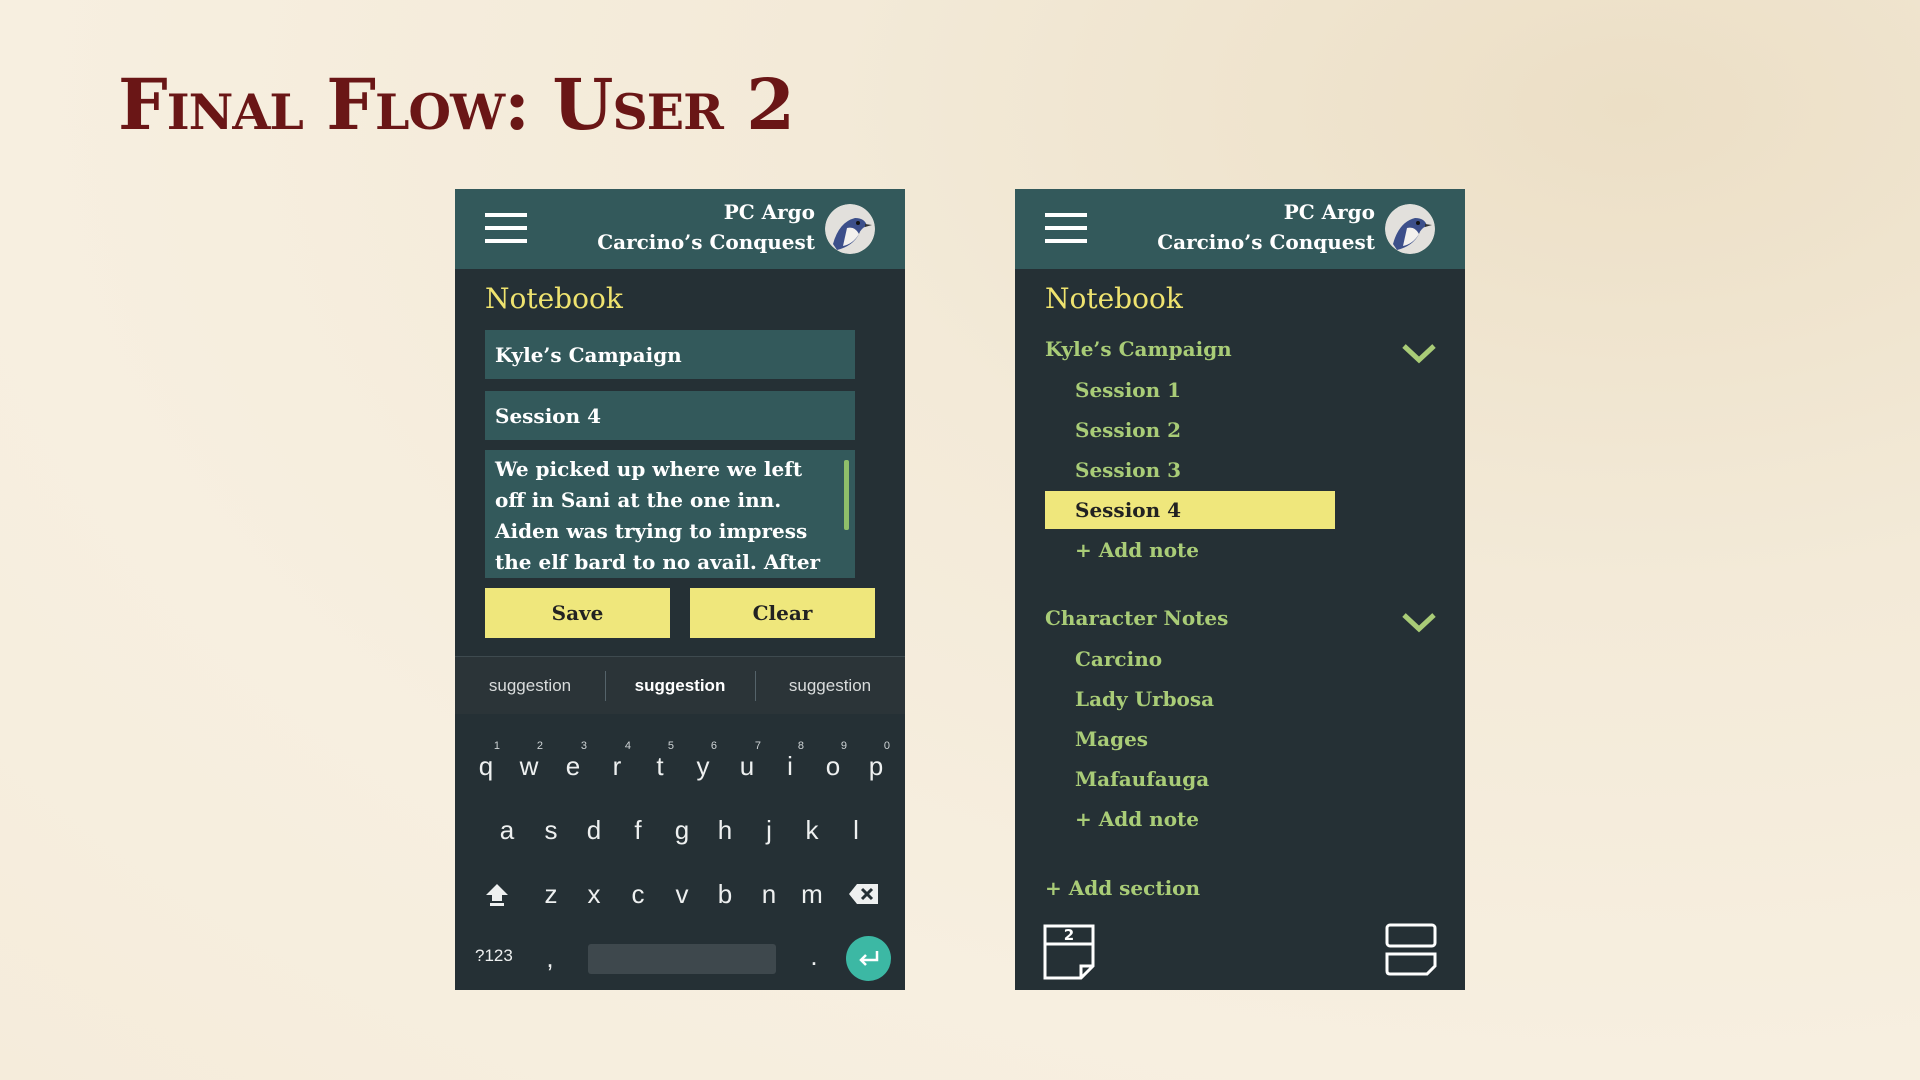 This screenshot has width=1920, height=1080. Describe the element at coordinates (573, 764) in the screenshot. I see `key-e: 3e` at that location.